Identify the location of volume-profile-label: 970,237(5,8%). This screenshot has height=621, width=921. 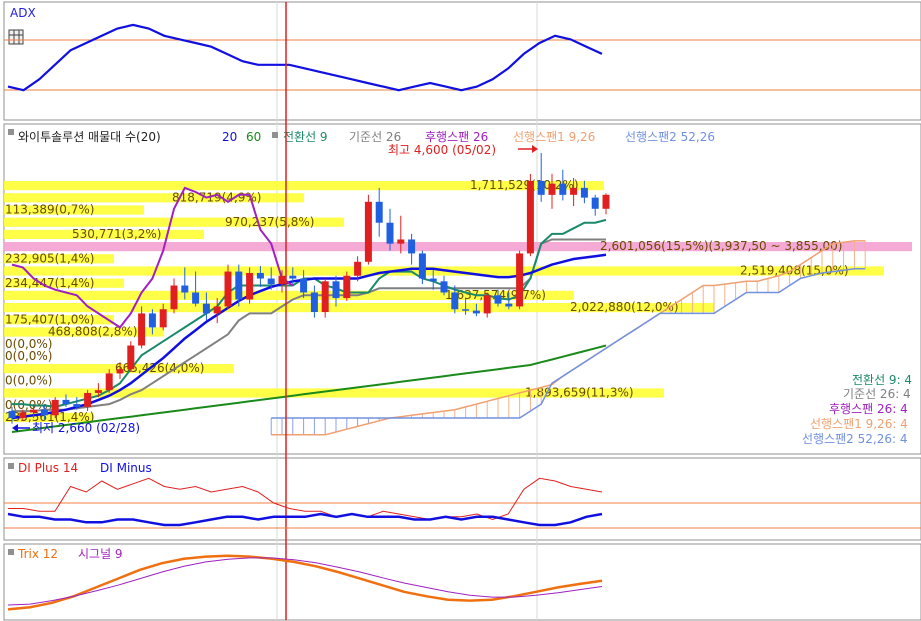
(269, 222).